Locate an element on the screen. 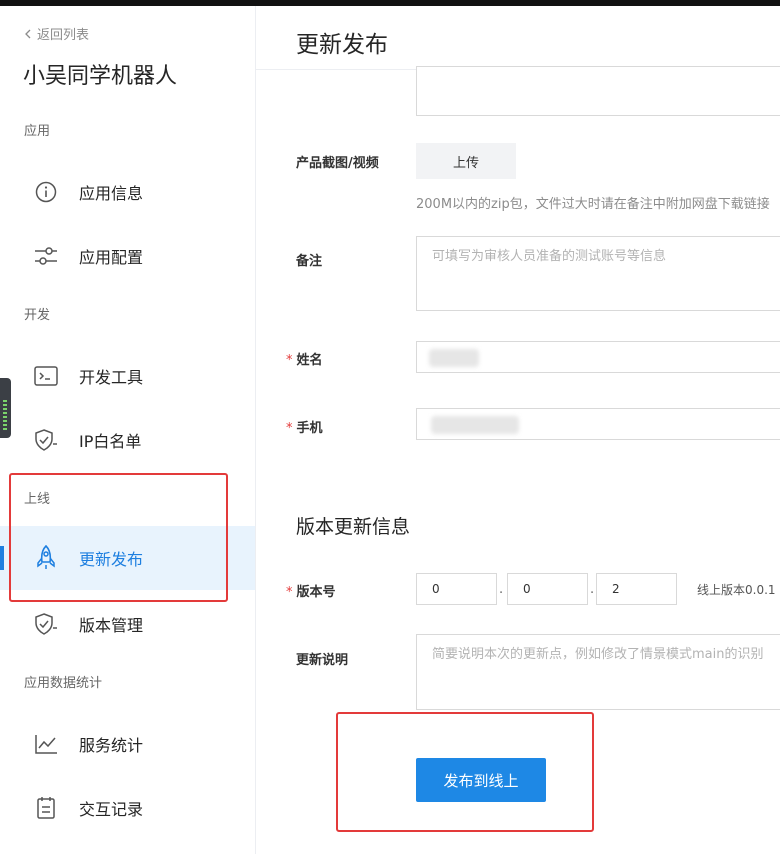 This screenshot has width=780, height=854. online-version-text: 线上版本0.0.1 is located at coordinates (736, 590).